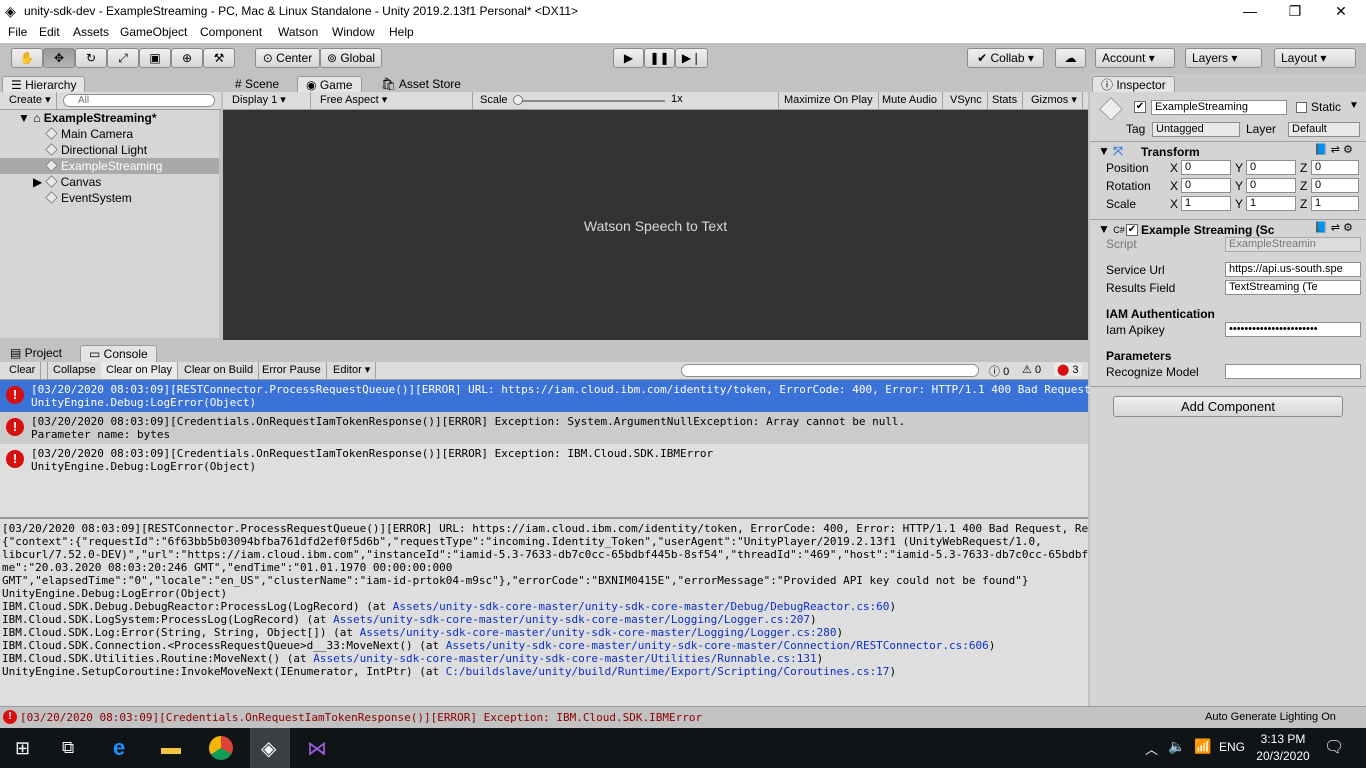 The height and width of the screenshot is (768, 1366). What do you see at coordinates (1250, 11) in the screenshot?
I see `minimize-button: —` at bounding box center [1250, 11].